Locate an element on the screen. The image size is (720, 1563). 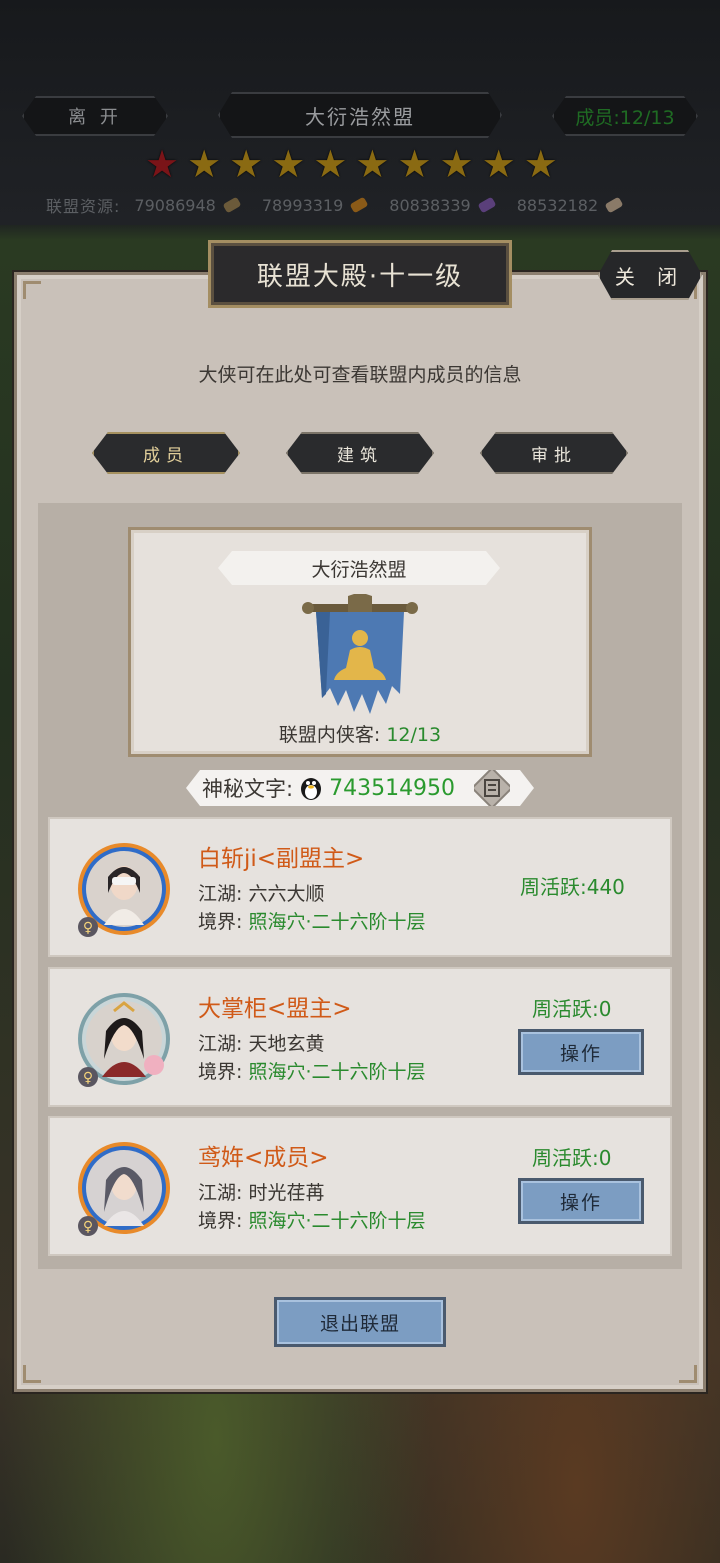
resource-value: 79086948 is located at coordinates (175, 205).